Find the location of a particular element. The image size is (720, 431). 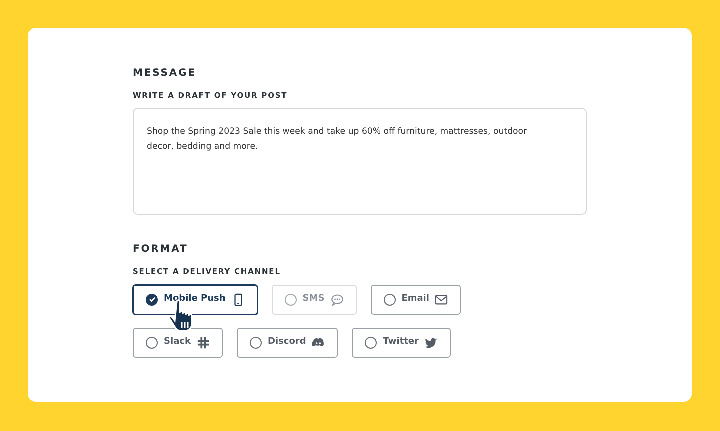

section-heading: MESSAGE is located at coordinates (165, 74).